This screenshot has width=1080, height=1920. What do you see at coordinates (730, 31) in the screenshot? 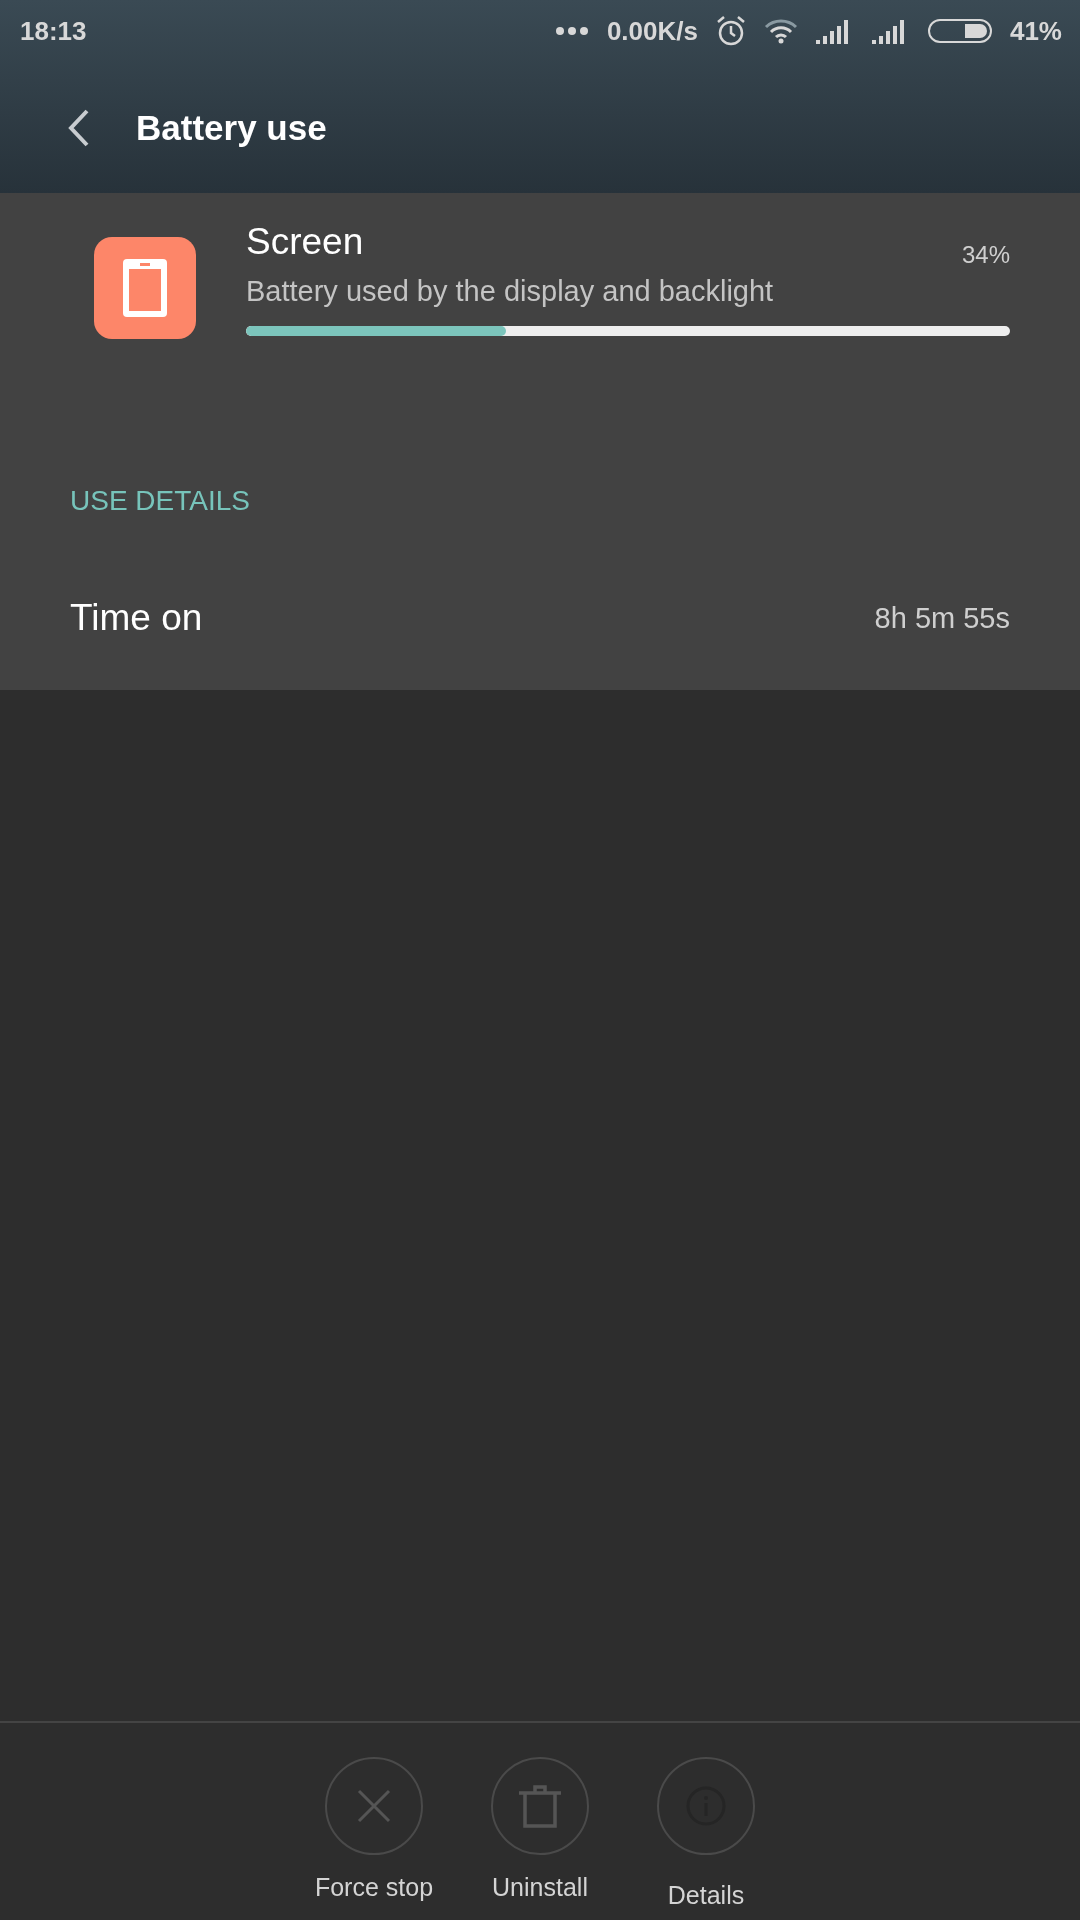
I see `alarm-icon` at bounding box center [730, 31].